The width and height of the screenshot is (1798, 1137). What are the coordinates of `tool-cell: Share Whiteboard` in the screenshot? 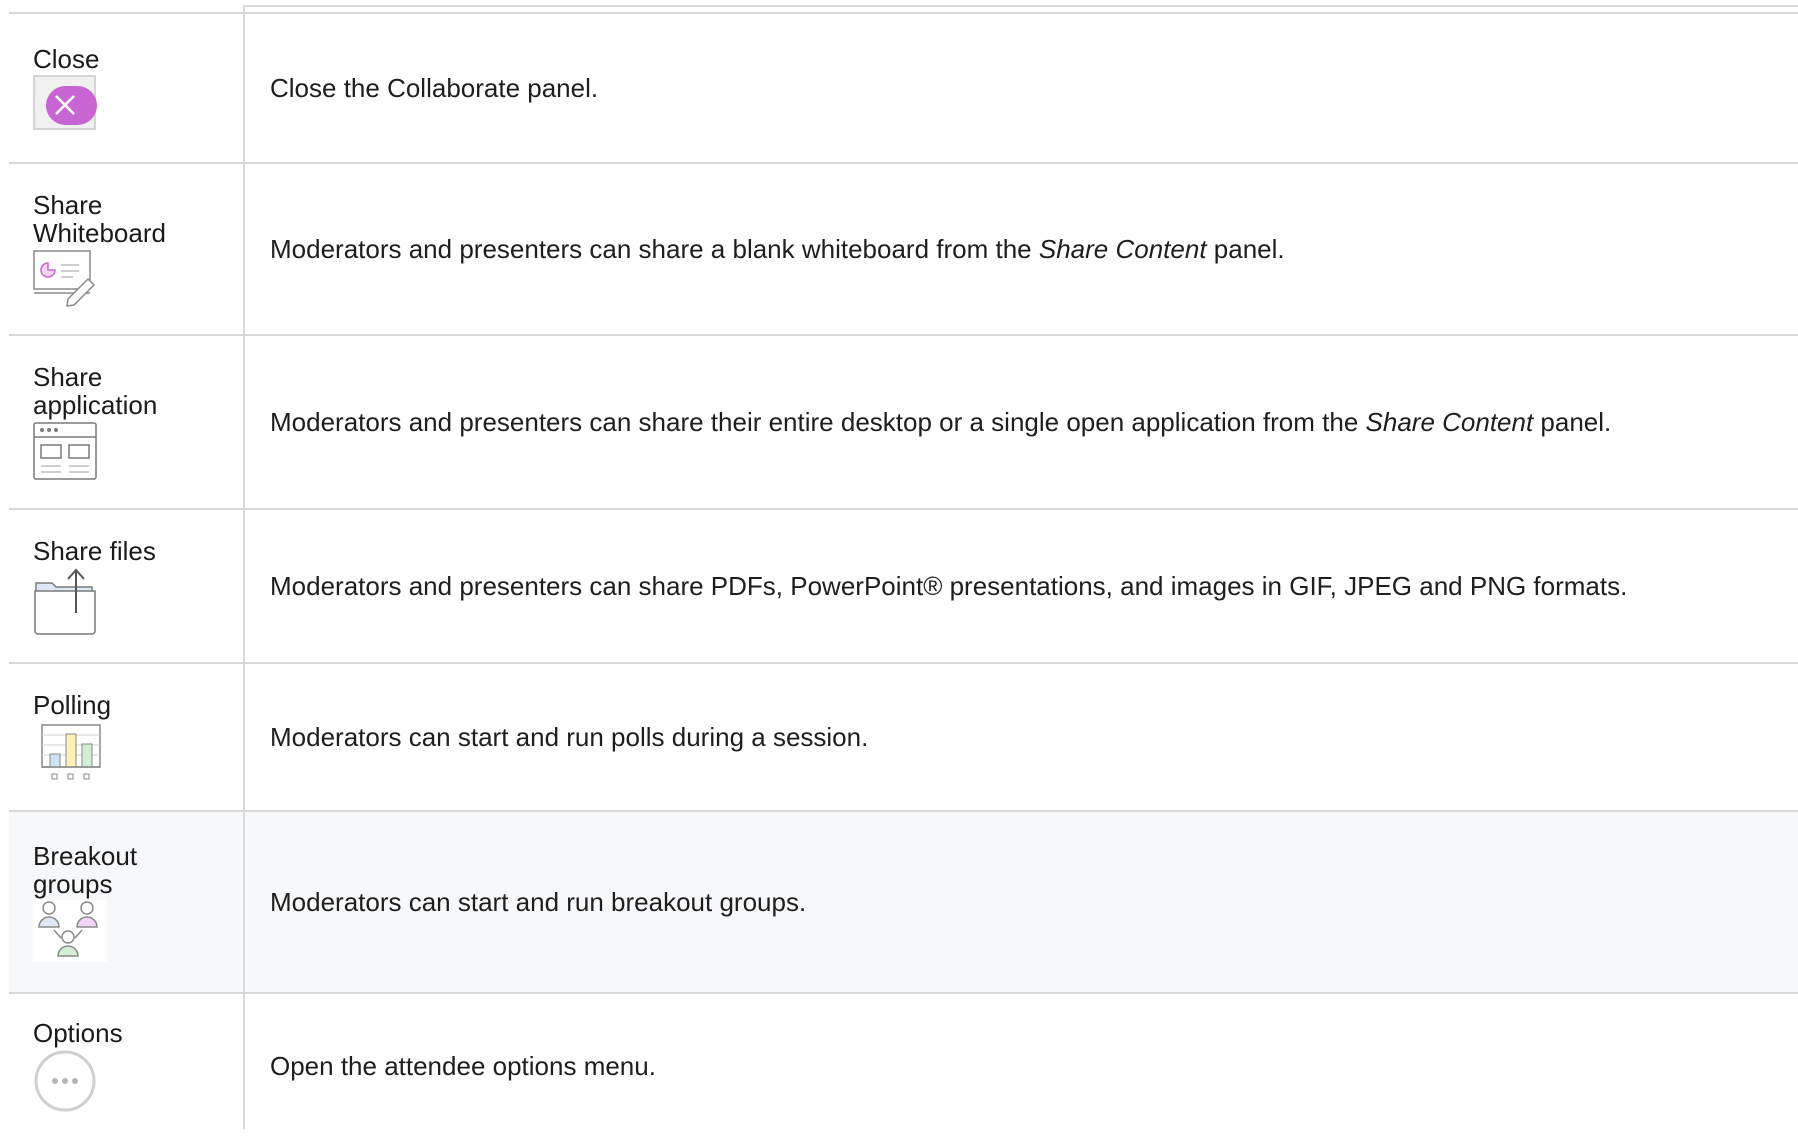 It's located at (126, 248).